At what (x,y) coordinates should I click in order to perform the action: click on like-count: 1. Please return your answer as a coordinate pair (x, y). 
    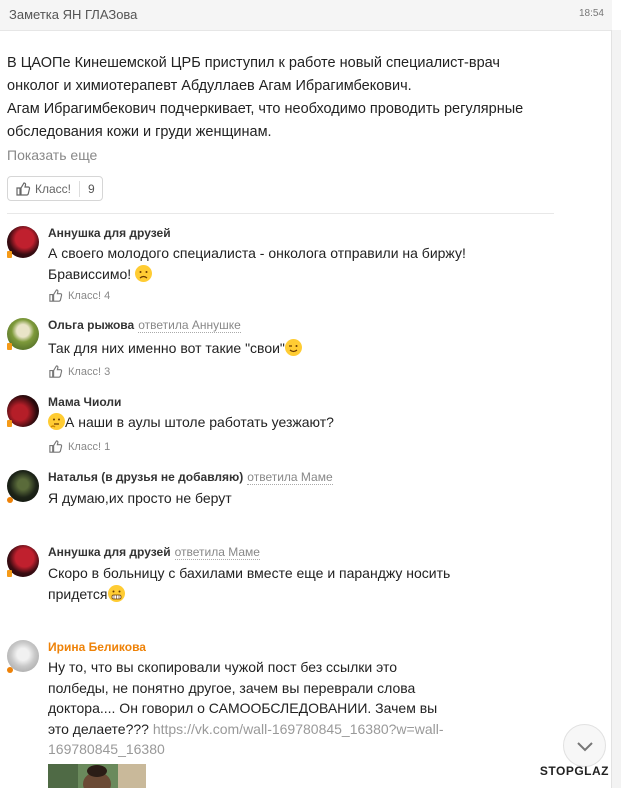
    Looking at the image, I should click on (107, 446).